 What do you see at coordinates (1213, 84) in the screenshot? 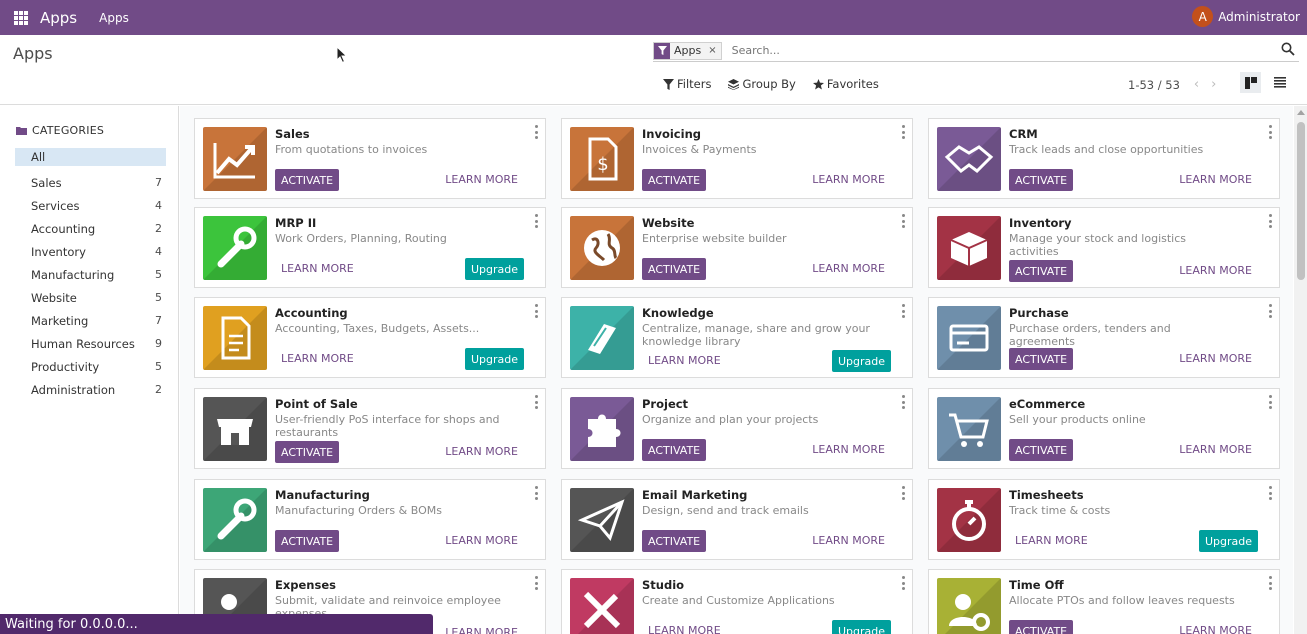
I see `pager-next-icon: ›` at bounding box center [1213, 84].